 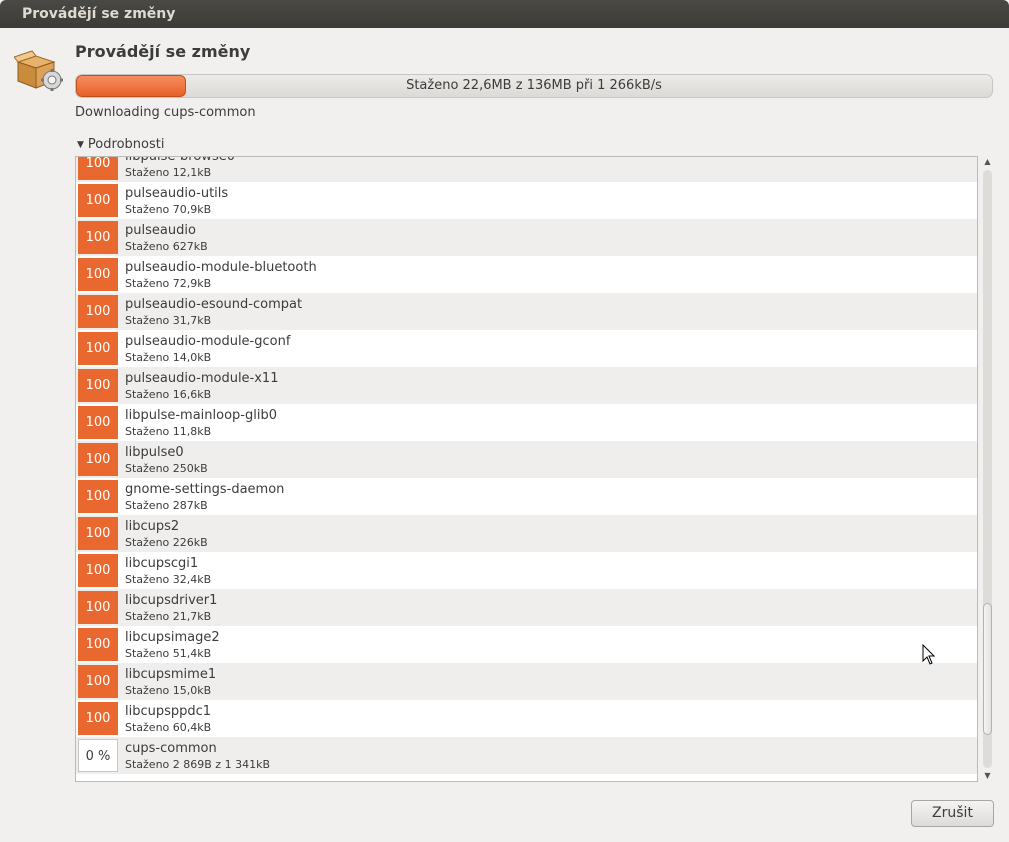 What do you see at coordinates (526, 692) in the screenshot?
I see `list-item: 100 % libcupsmime1 Staženo 15,0kB` at bounding box center [526, 692].